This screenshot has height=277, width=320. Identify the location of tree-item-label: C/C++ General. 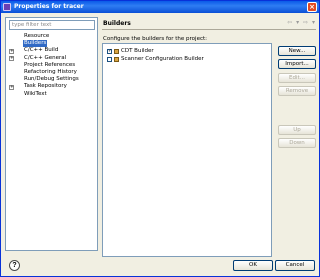
(45, 57).